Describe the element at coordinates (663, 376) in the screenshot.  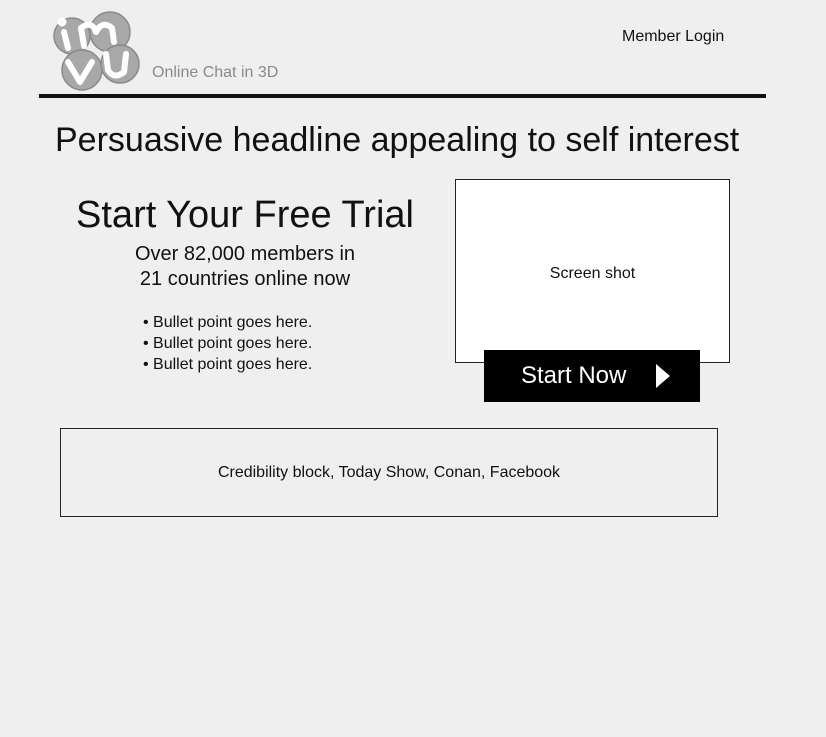
I see `play-arrow-icon` at that location.